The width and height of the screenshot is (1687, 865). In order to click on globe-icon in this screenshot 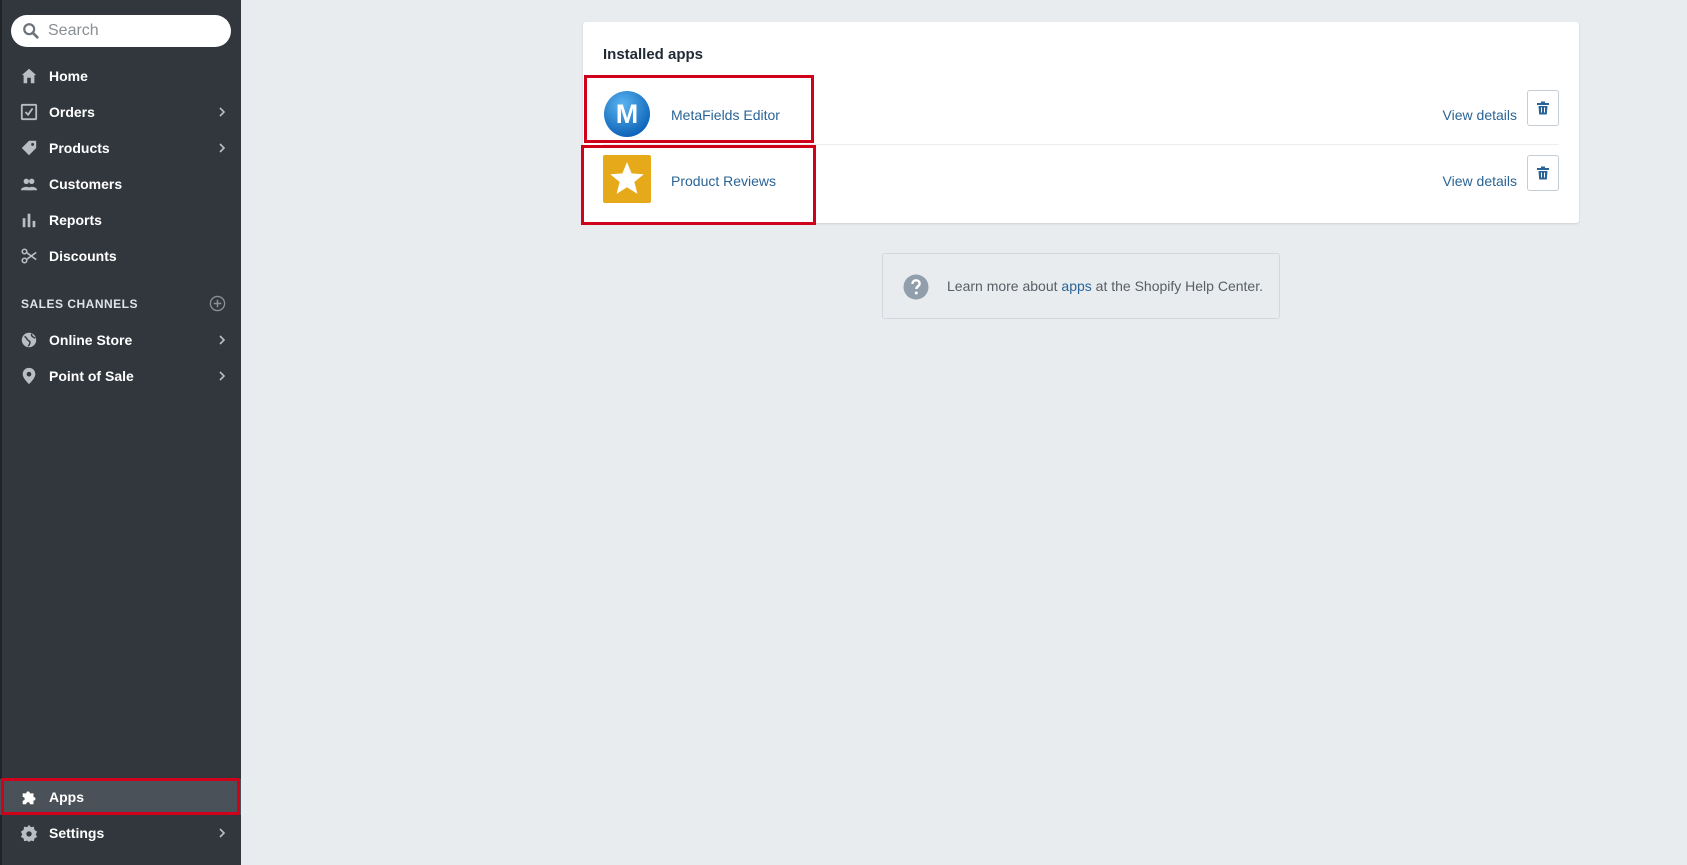, I will do `click(29, 340)`.